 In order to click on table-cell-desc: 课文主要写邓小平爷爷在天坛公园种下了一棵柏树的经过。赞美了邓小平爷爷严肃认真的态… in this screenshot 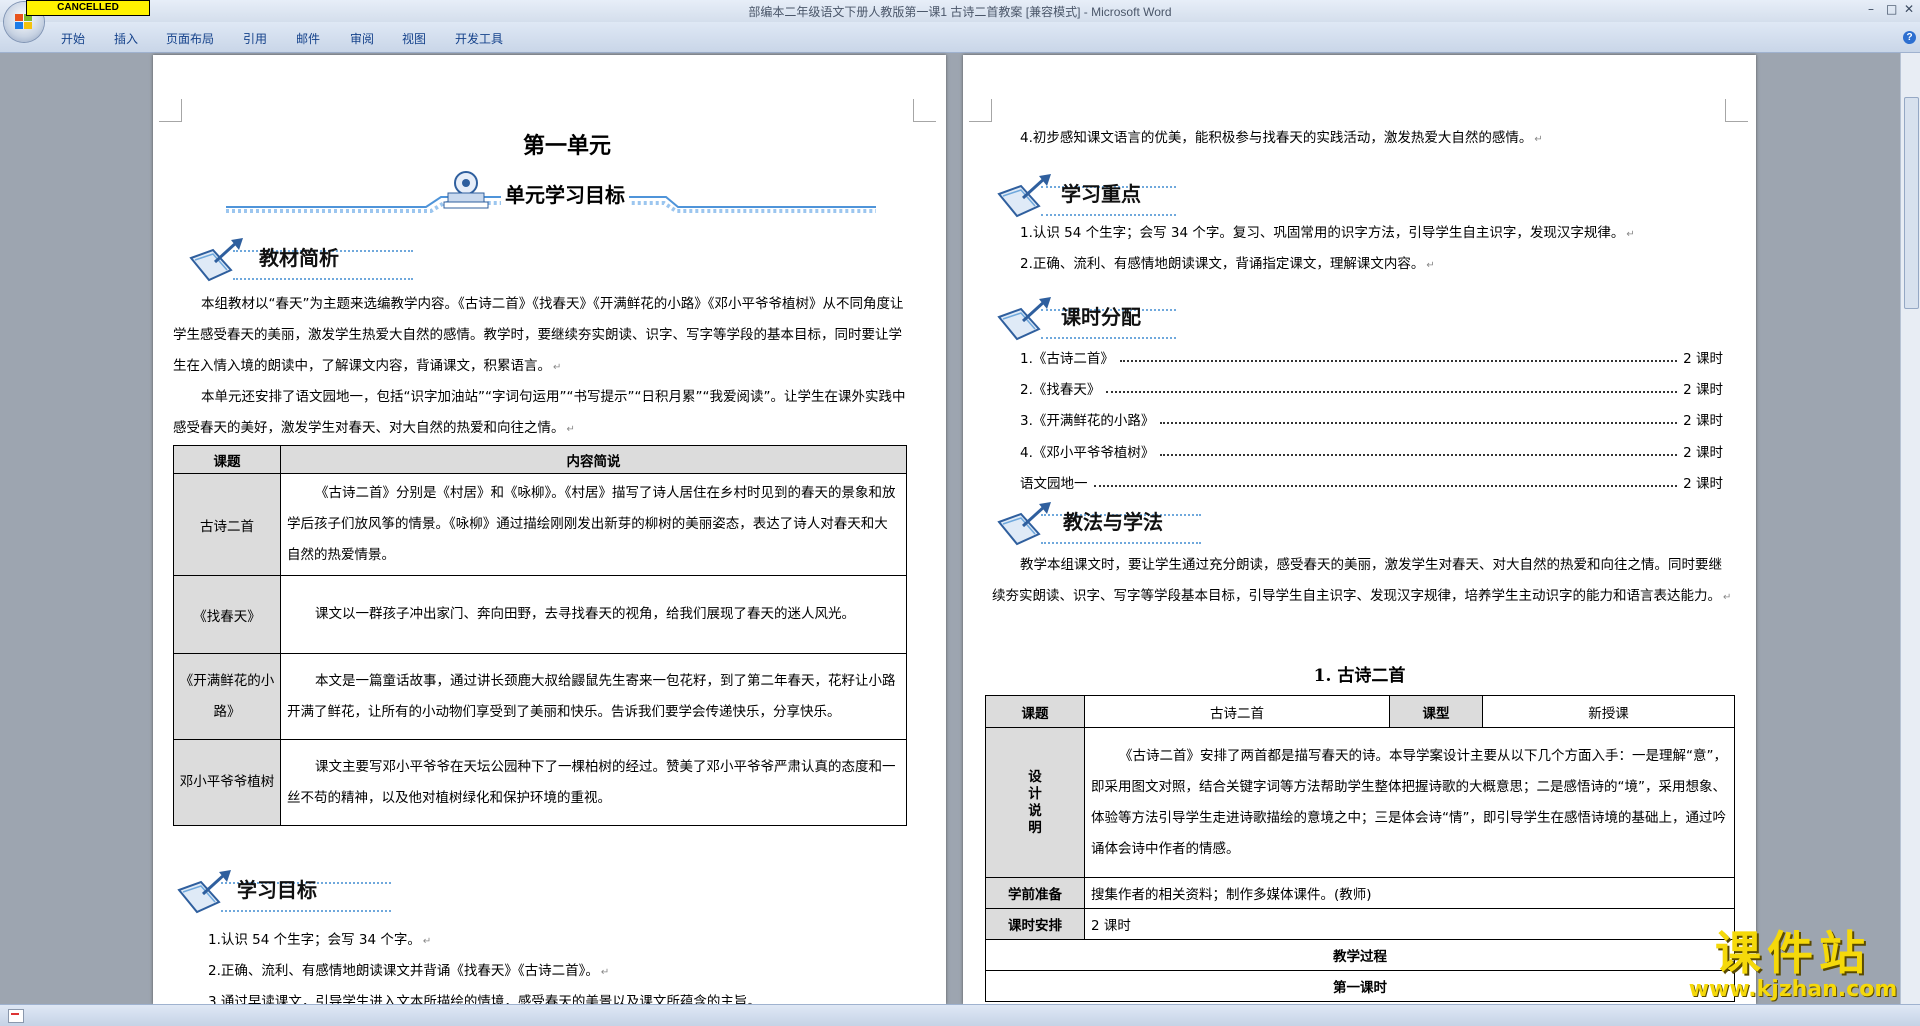, I will do `click(593, 782)`.